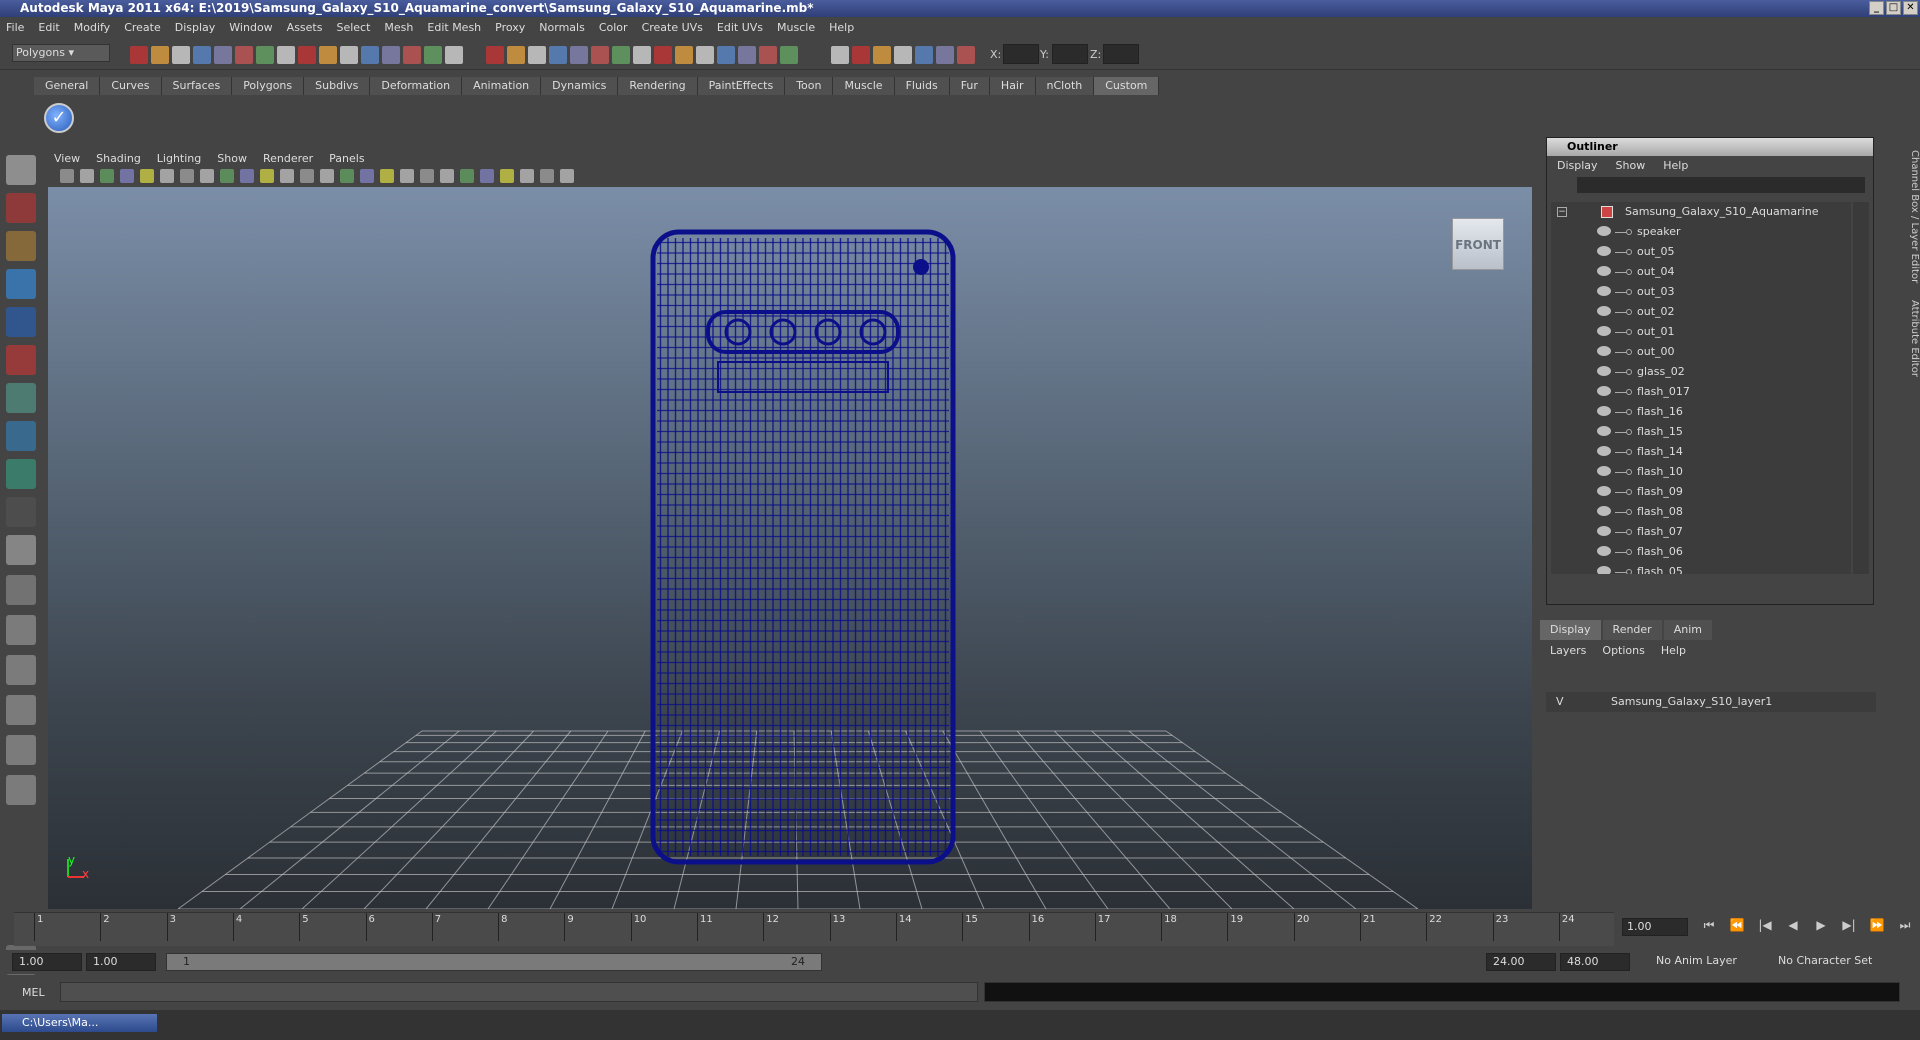  What do you see at coordinates (118, 158) in the screenshot?
I see `viewport-menu-shading: Shading` at bounding box center [118, 158].